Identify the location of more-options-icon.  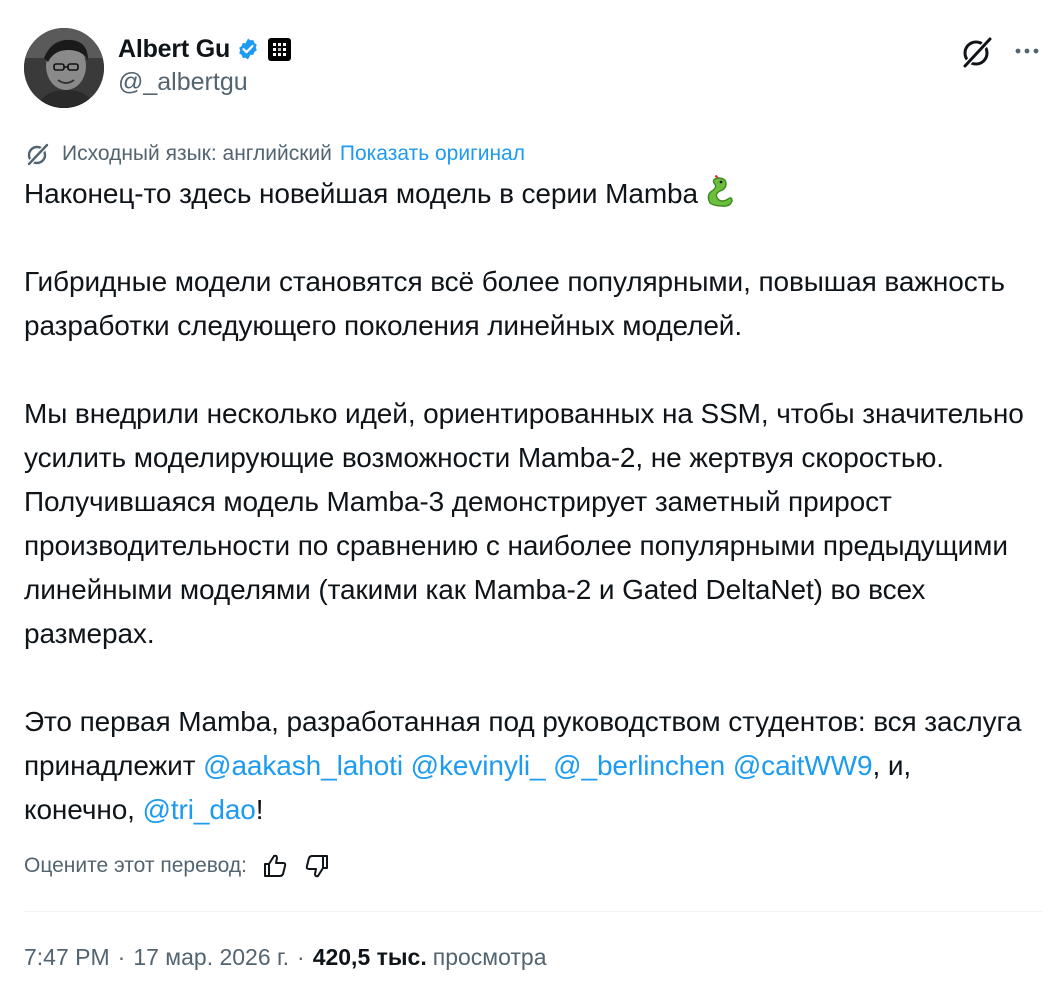
(1027, 51).